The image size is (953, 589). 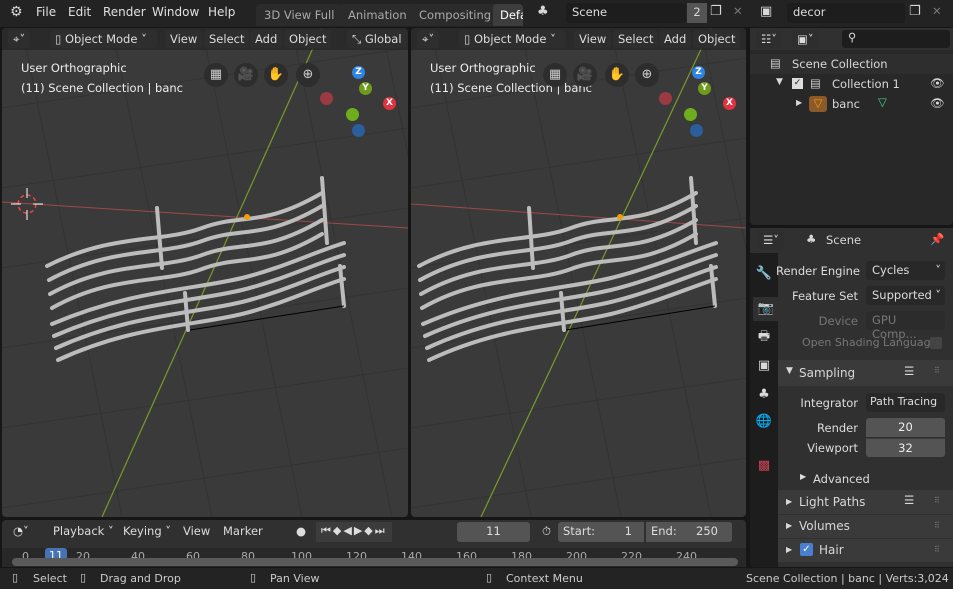 I want to click on orientation-dropdown: ⤡ Global, so click(x=377, y=39).